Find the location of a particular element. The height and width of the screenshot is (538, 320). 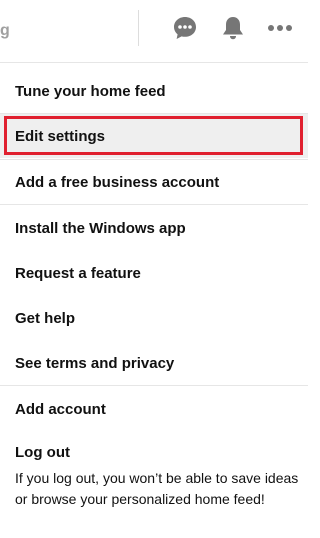

menu-item-label: See terms and privacy is located at coordinates (95, 363).